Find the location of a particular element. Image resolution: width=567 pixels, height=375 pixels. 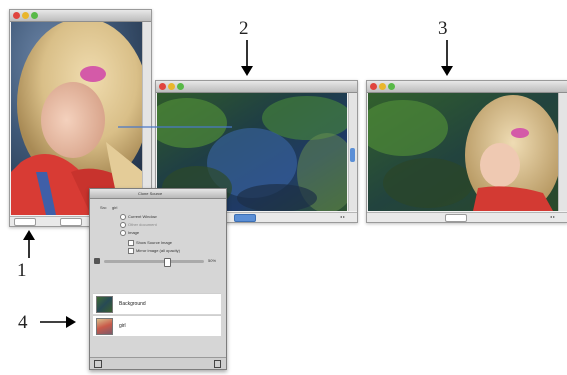

panel-titlebar: Clone Source is located at coordinates (158, 194).